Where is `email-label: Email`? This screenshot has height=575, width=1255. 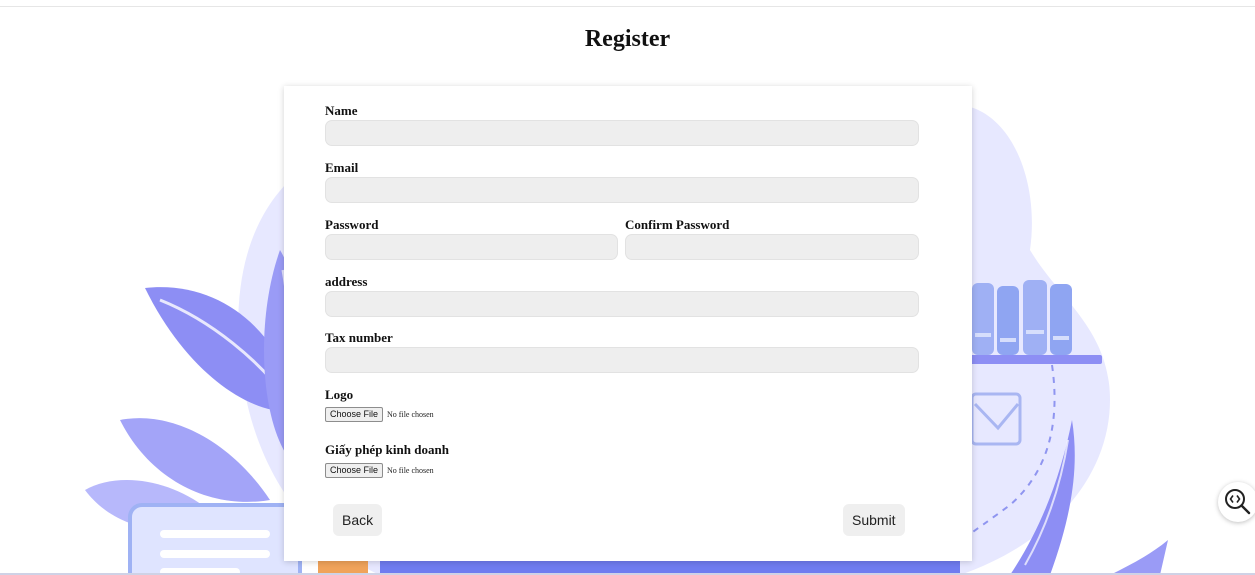 email-label: Email is located at coordinates (342, 167).